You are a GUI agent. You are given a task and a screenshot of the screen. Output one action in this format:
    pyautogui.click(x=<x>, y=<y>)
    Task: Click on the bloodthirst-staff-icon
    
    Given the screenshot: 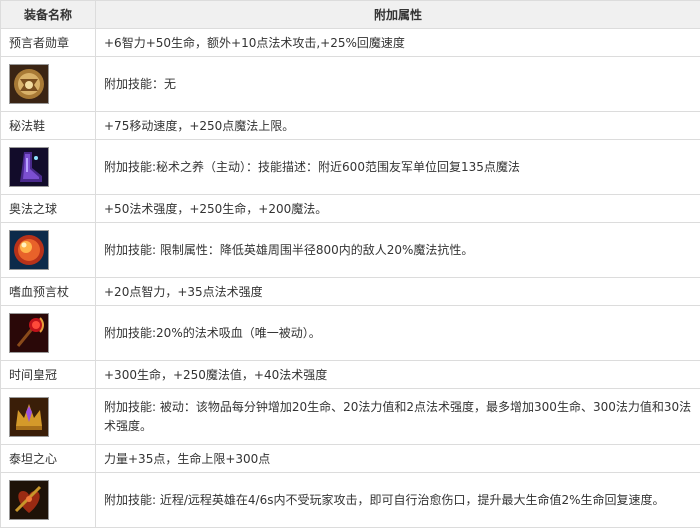 What is the action you would take?
    pyautogui.click(x=29, y=333)
    